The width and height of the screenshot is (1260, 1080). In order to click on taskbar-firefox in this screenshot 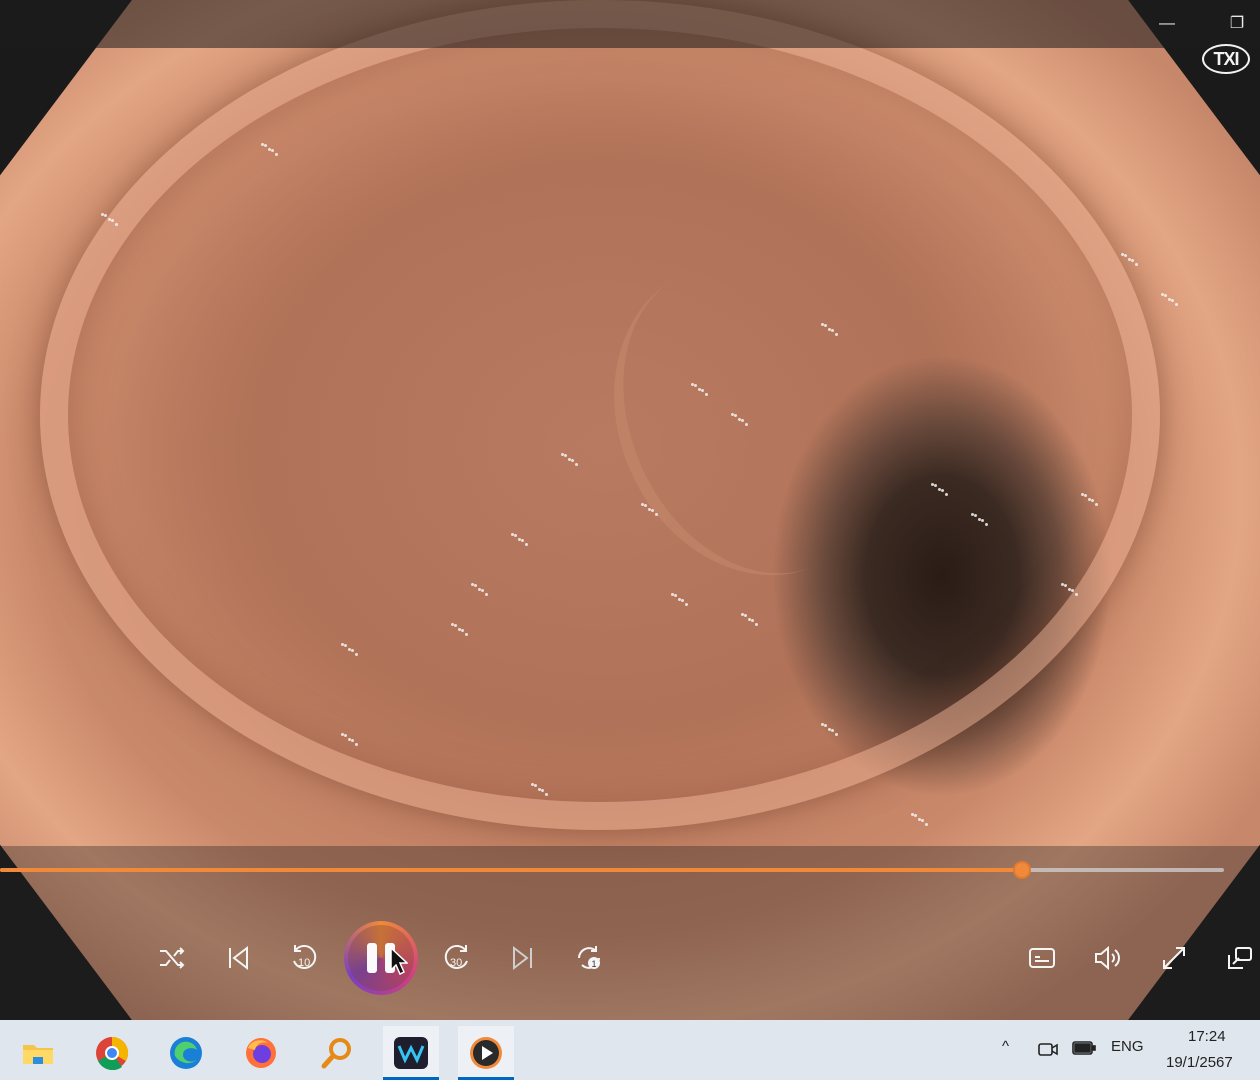, I will do `click(261, 1053)`.